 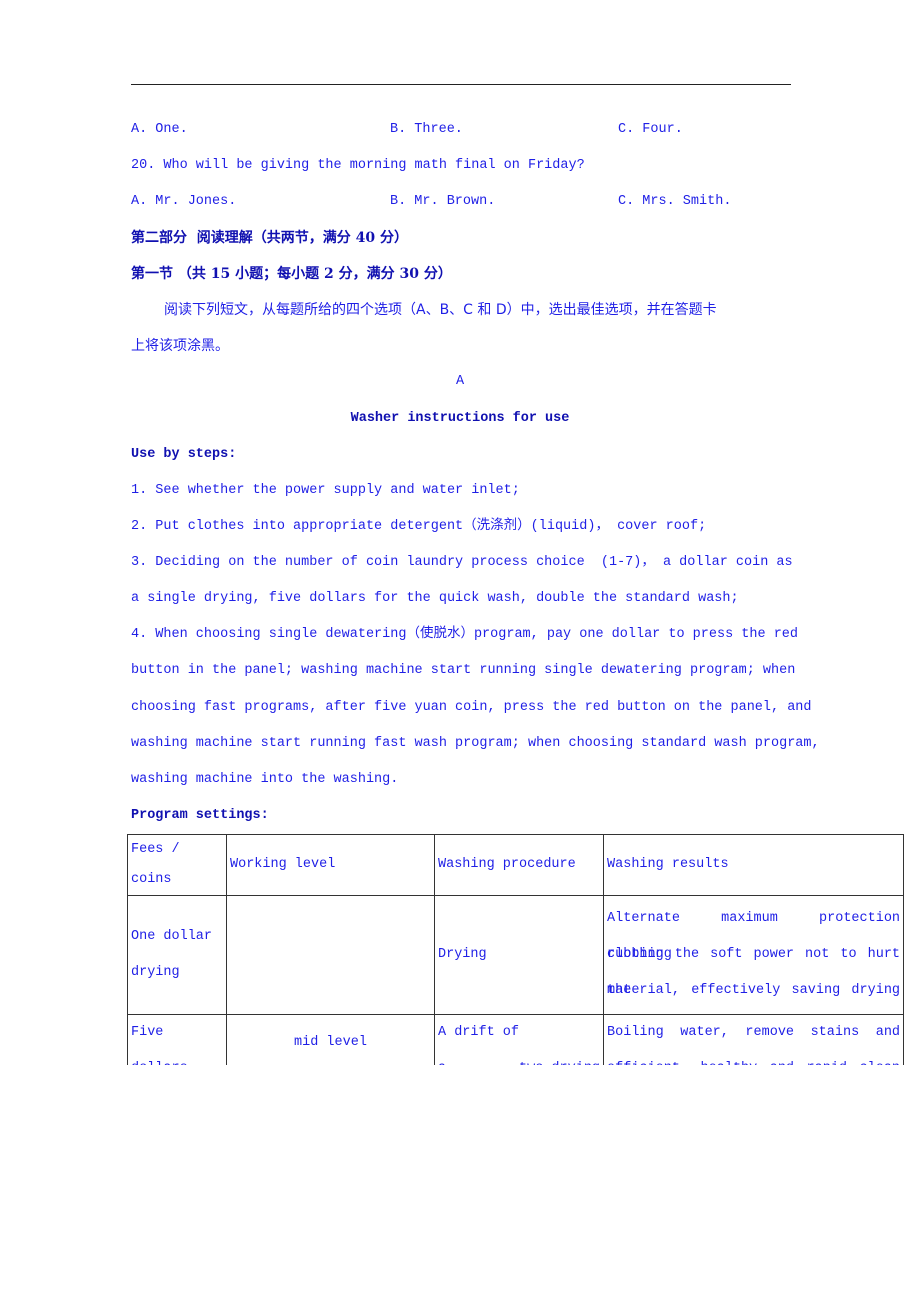 What do you see at coordinates (265, 779) in the screenshot?
I see `step-line: washing machine into the washing.` at bounding box center [265, 779].